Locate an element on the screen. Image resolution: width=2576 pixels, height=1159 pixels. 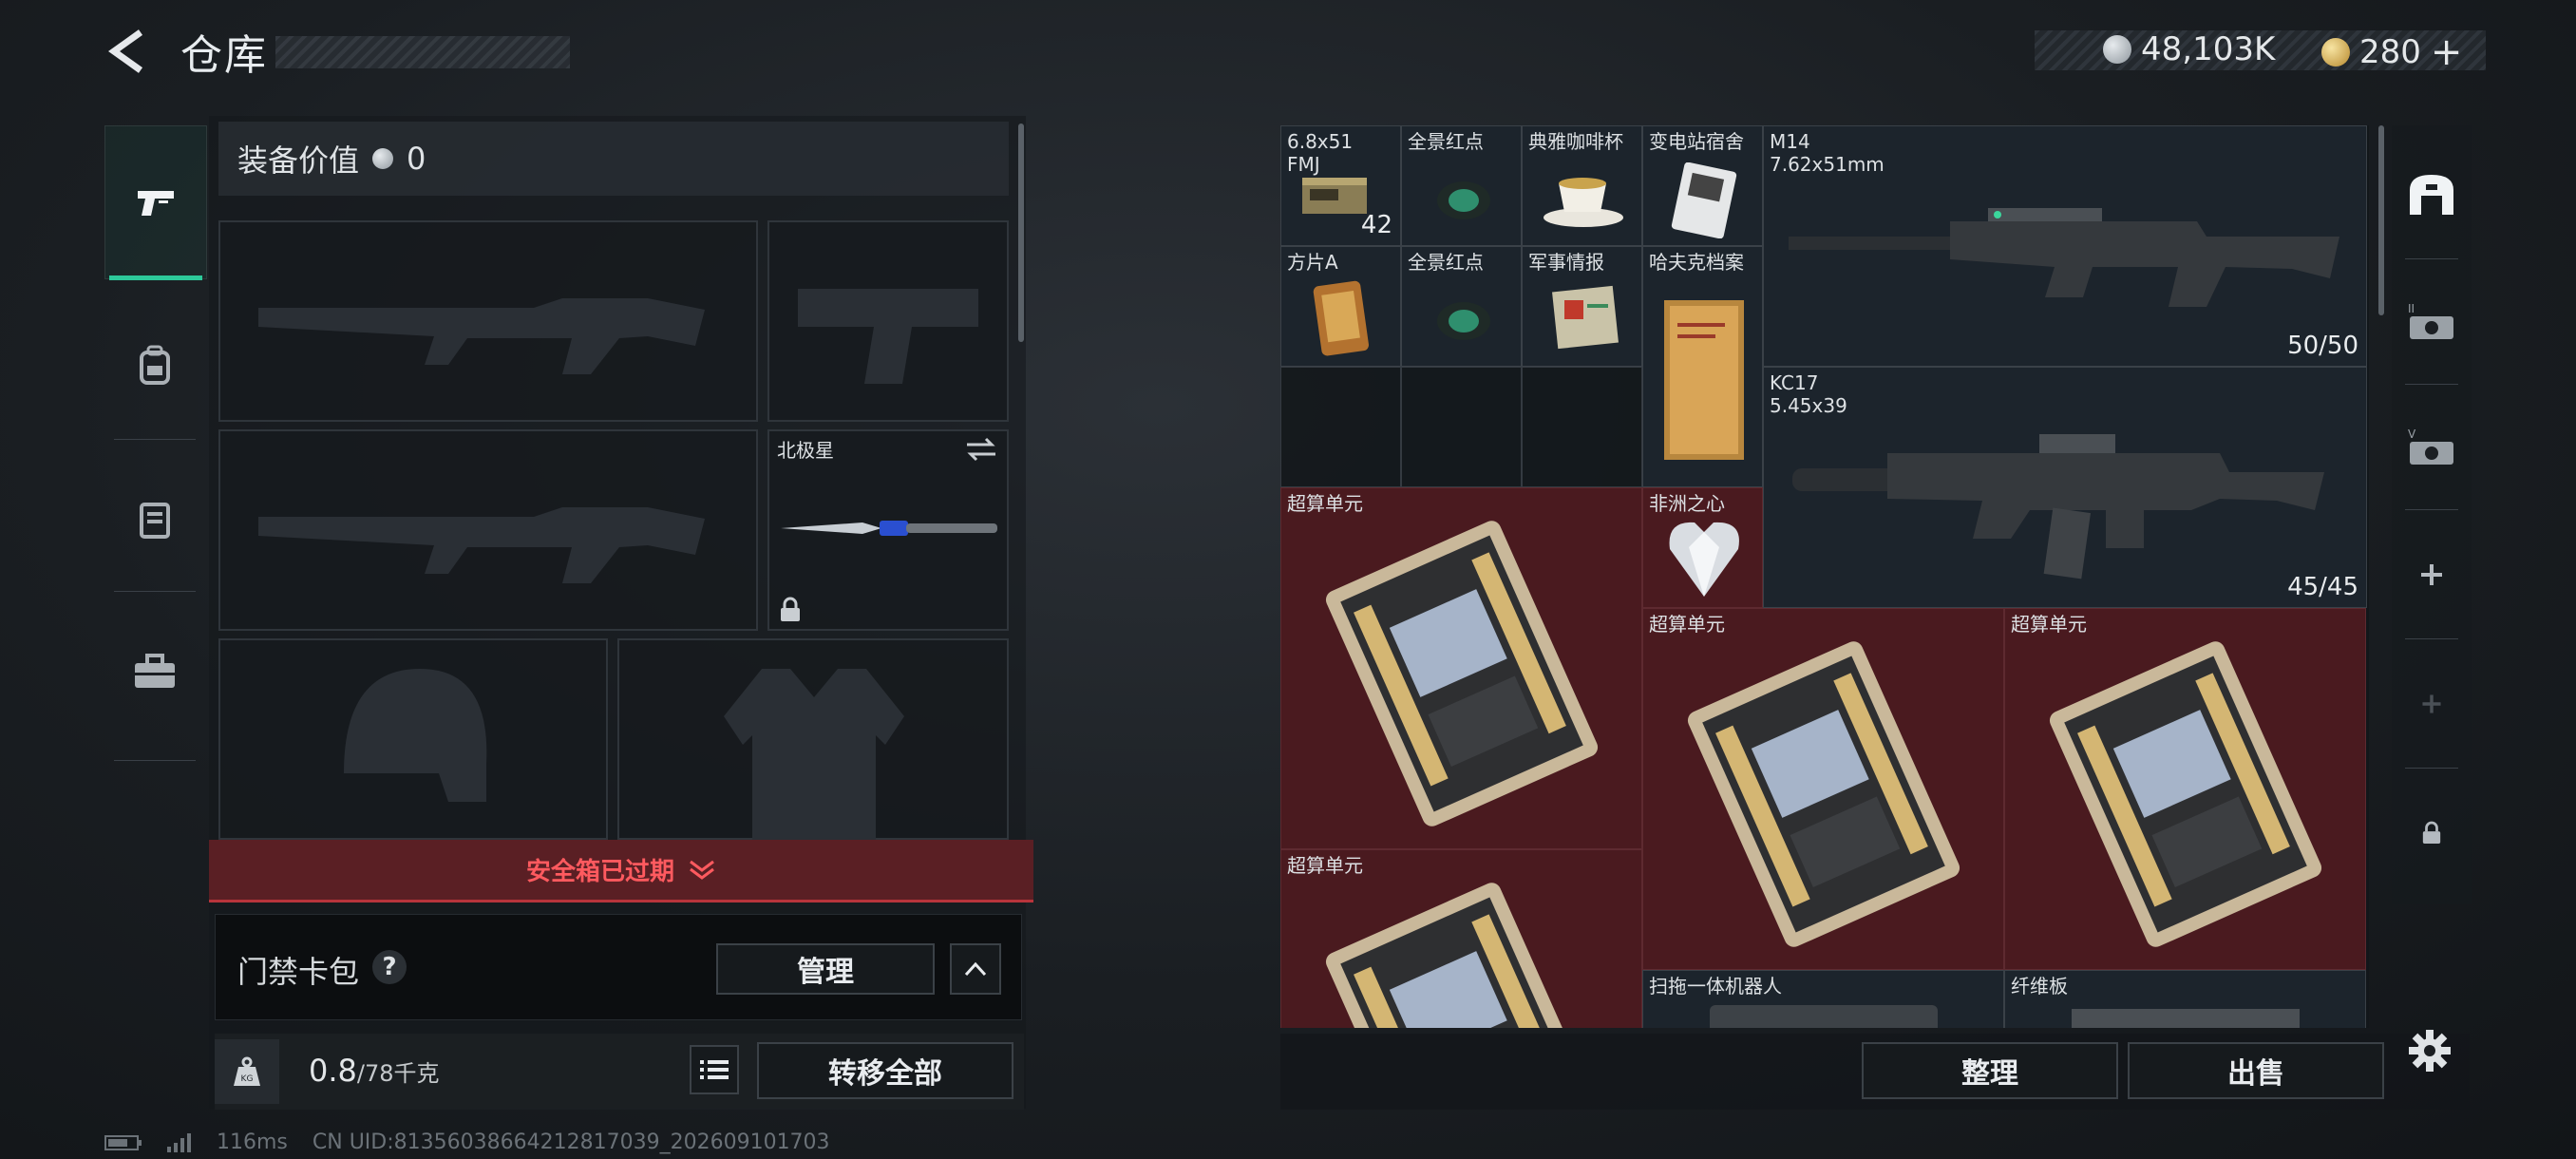
storage-camera-icon: II is located at coordinates (2430, 320).